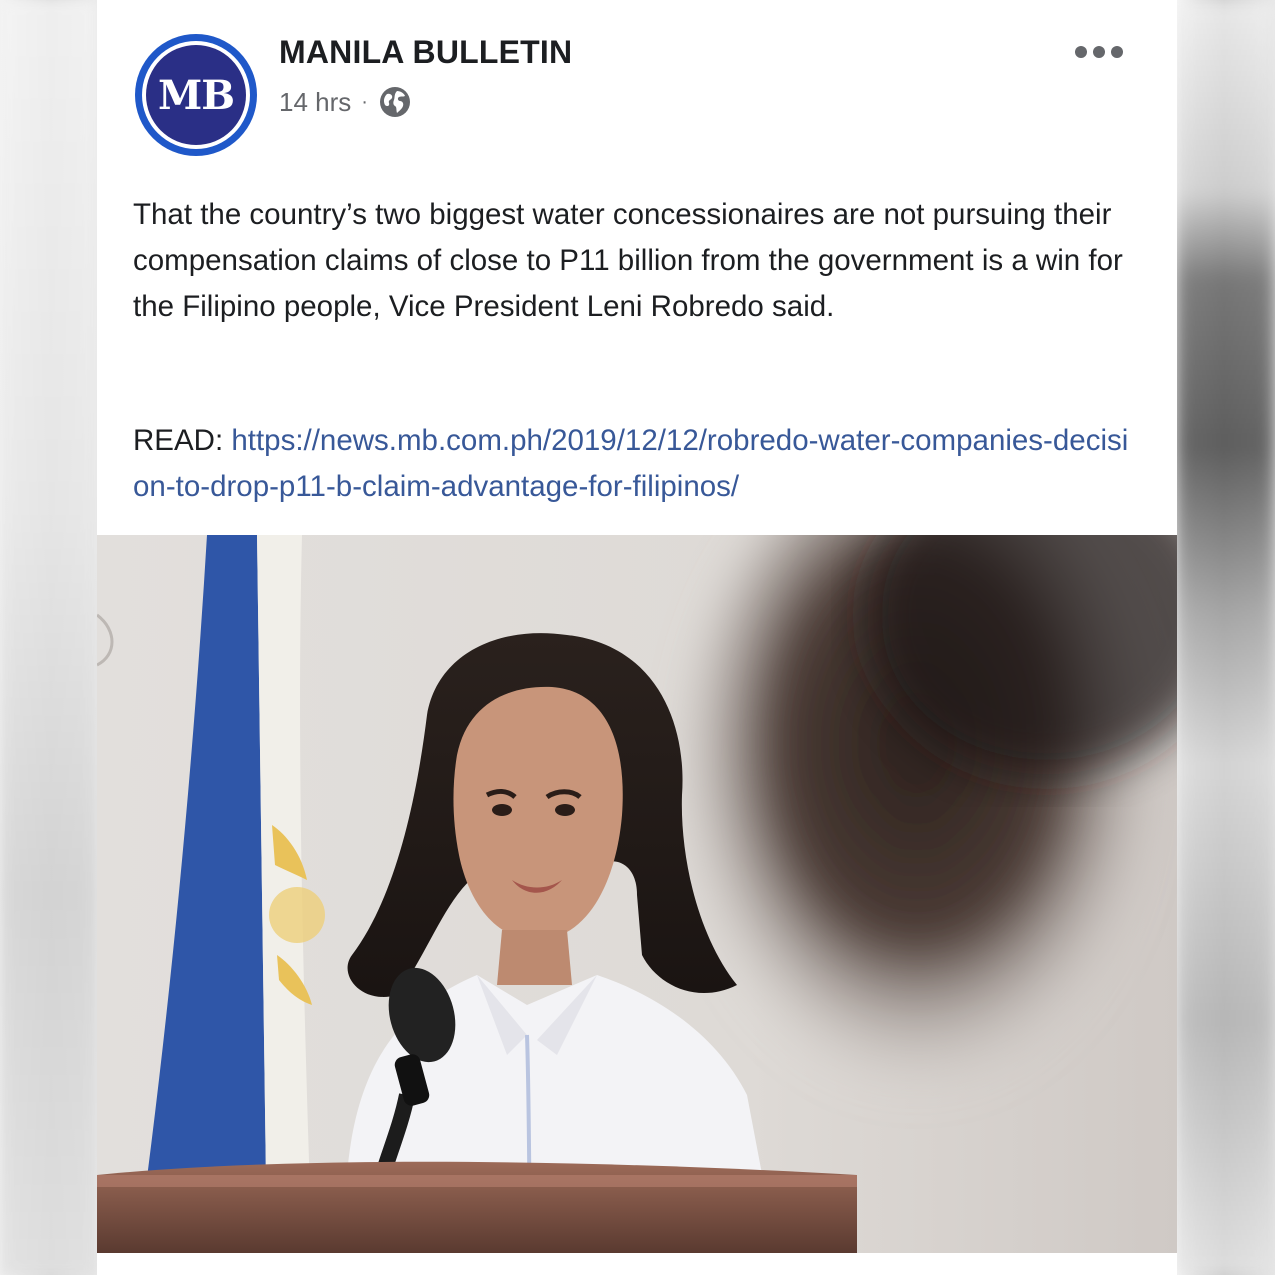 This screenshot has width=1275, height=1275. I want to click on background-left-blur, so click(48, 637).